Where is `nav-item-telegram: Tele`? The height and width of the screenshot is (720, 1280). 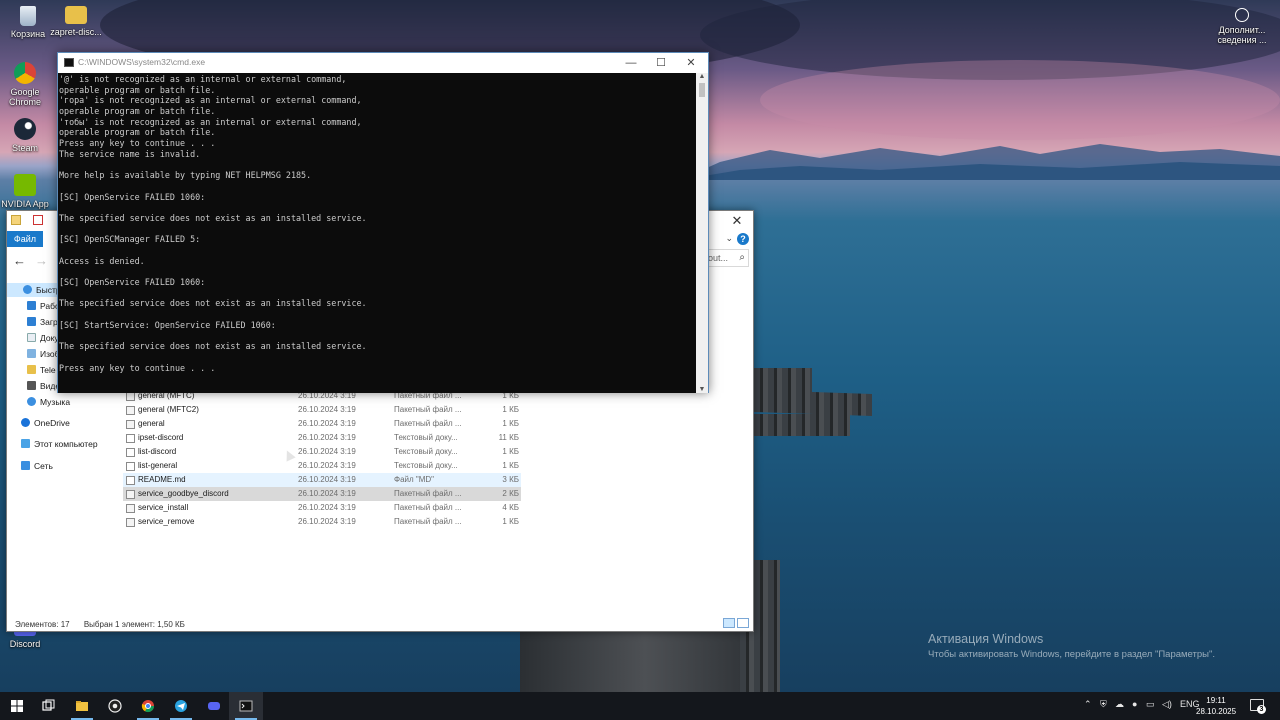
nav-item-telegram: Tele is located at coordinates (41, 370).